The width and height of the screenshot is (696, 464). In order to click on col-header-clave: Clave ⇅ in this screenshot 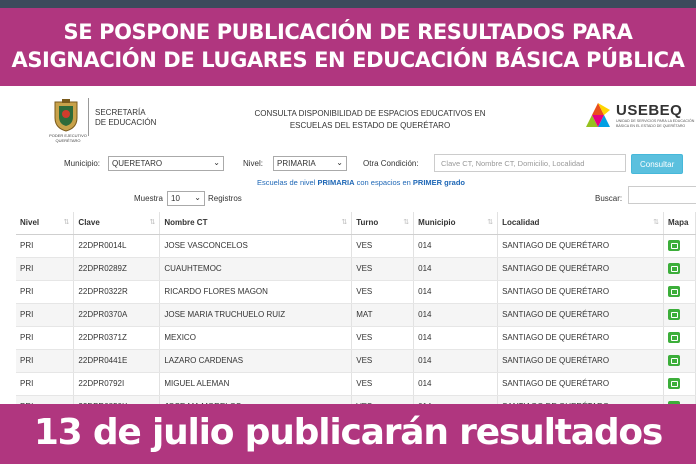, I will do `click(117, 223)`.